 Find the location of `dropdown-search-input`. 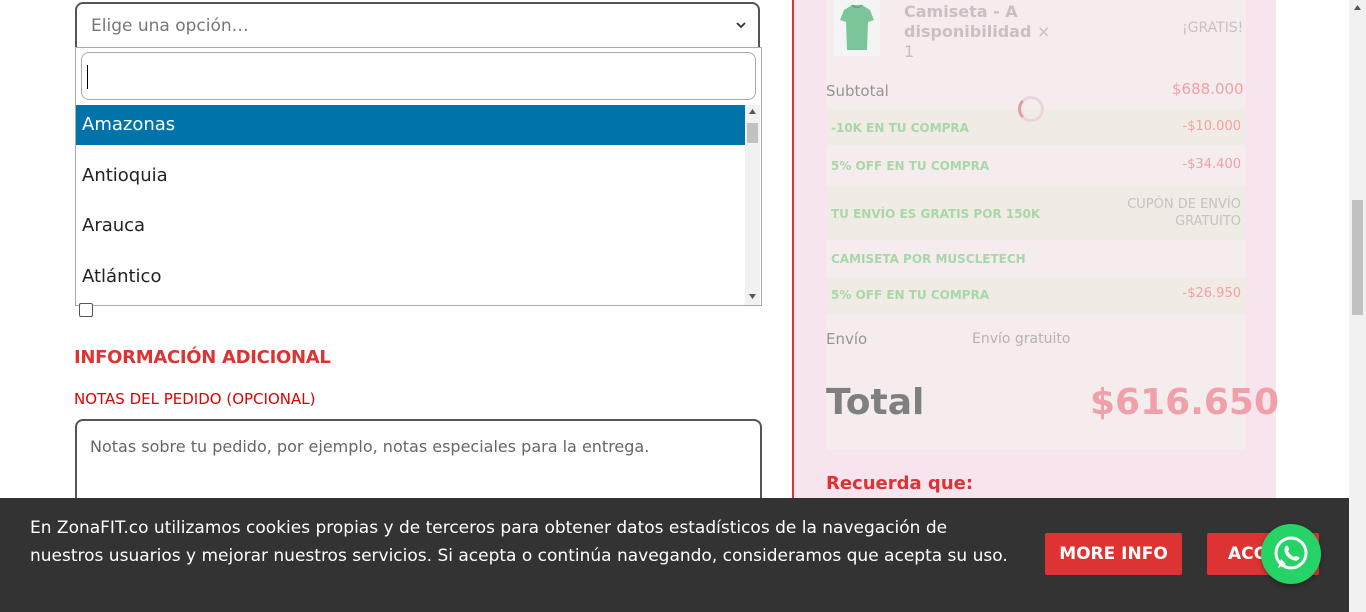

dropdown-search-input is located at coordinates (418, 76).